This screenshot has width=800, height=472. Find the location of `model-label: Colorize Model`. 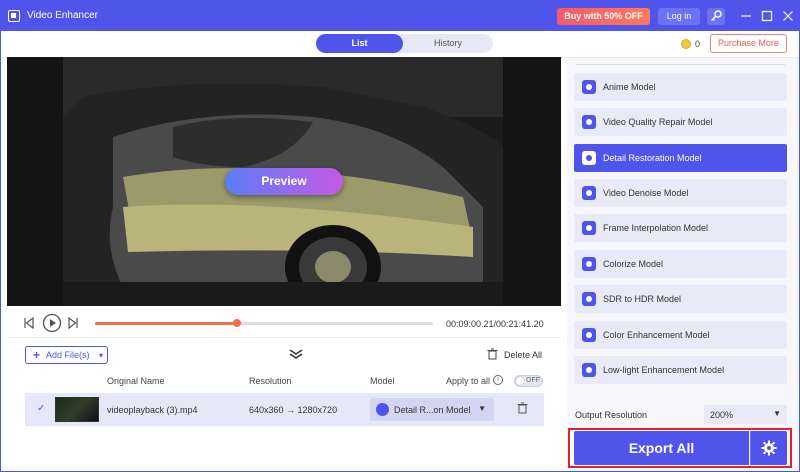

model-label: Colorize Model is located at coordinates (633, 264).